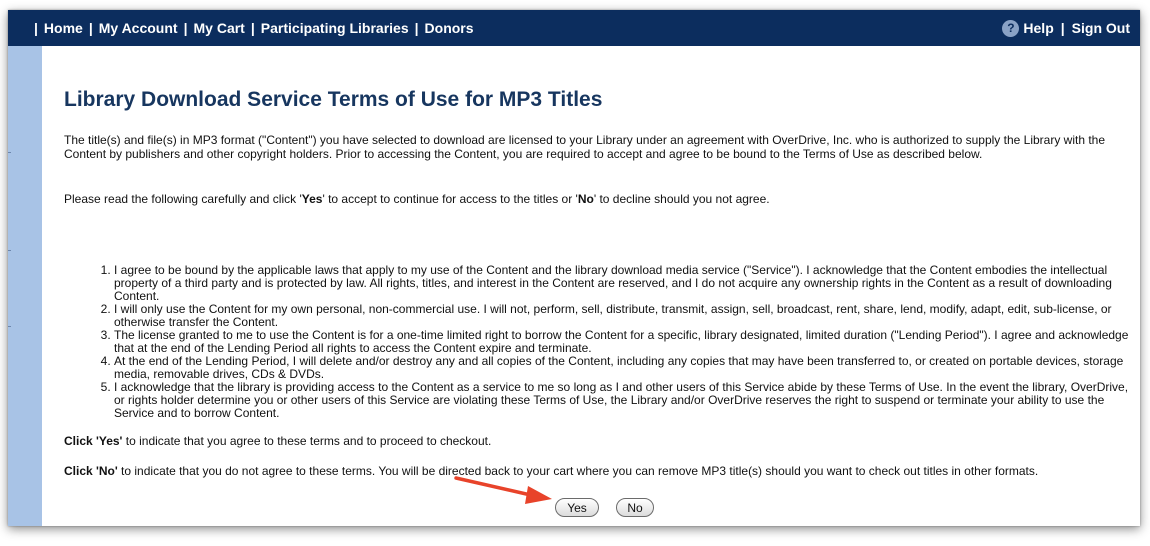  What do you see at coordinates (635, 507) in the screenshot?
I see `no-button: No` at bounding box center [635, 507].